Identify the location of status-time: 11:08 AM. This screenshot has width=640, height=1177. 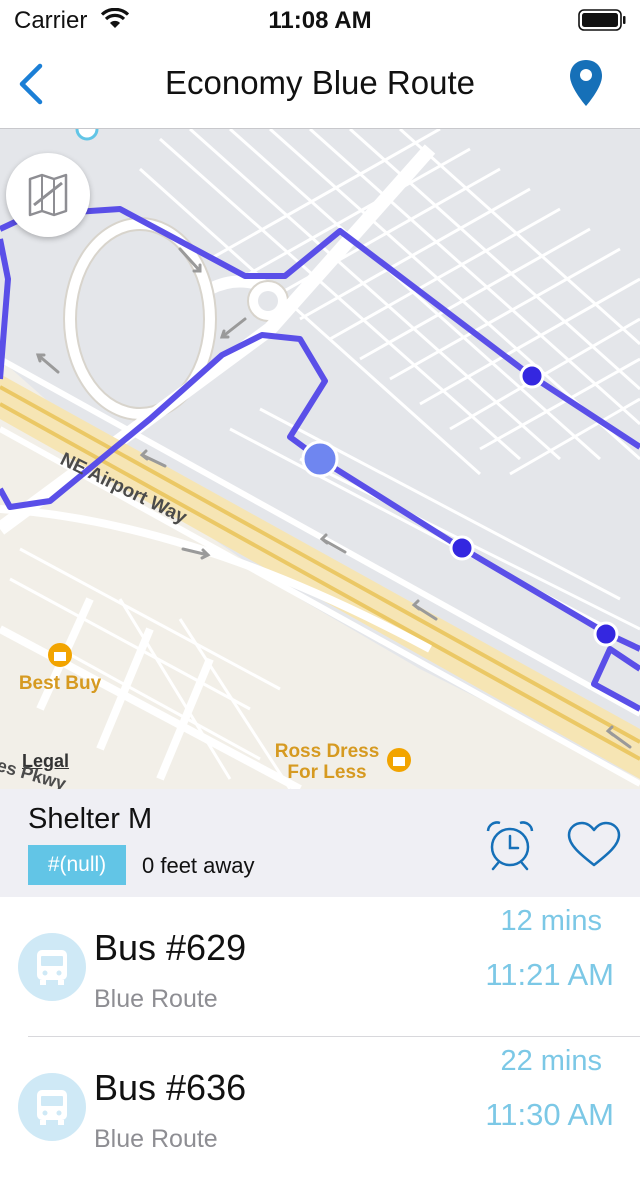
(320, 20).